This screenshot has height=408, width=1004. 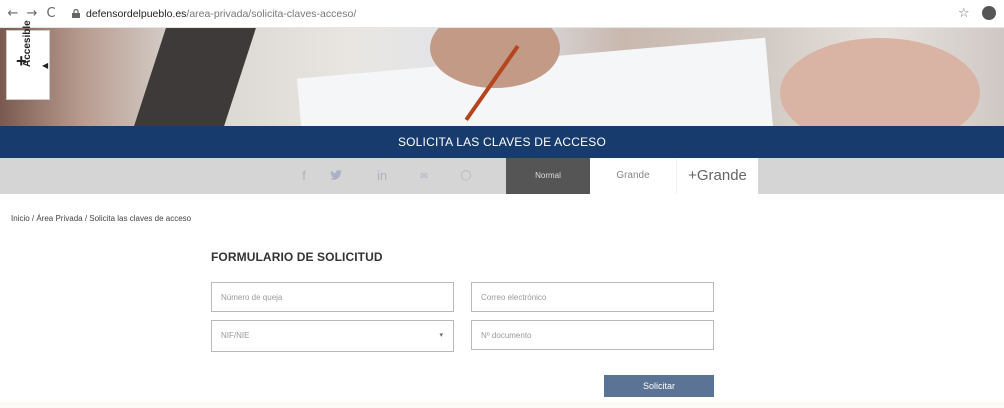 I want to click on laptop-shape, so click(x=195, y=77).